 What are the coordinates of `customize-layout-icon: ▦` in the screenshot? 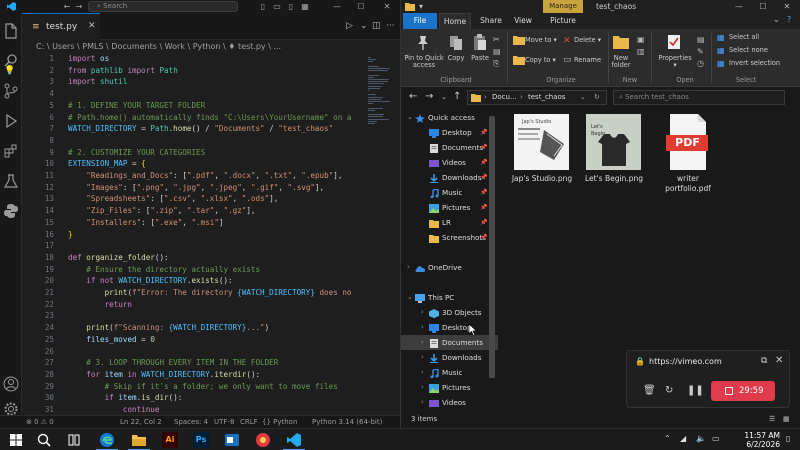 It's located at (305, 6).